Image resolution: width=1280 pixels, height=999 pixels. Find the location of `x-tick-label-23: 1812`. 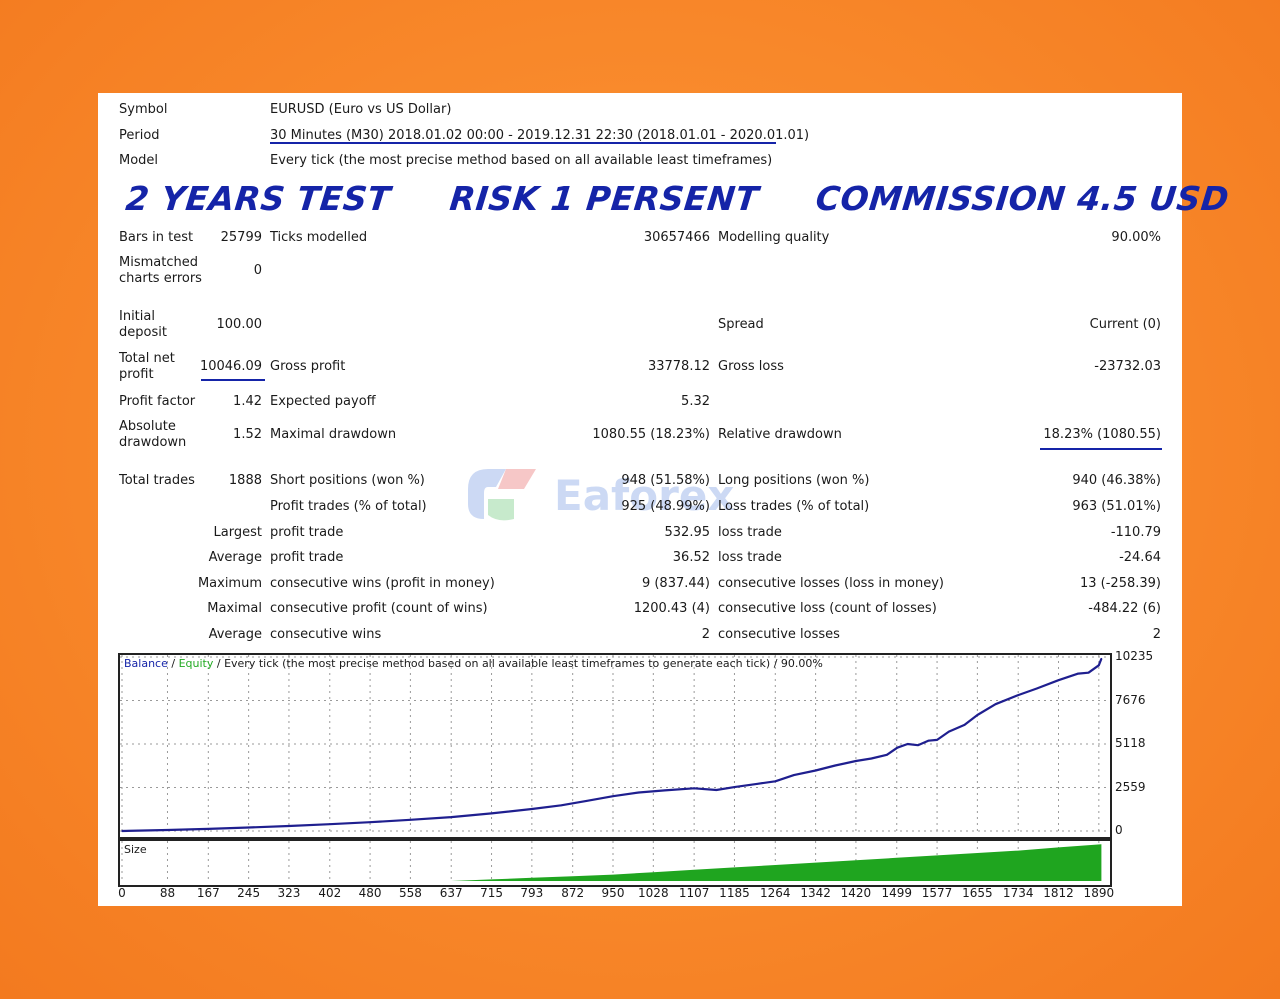

x-tick-label-23: 1812 is located at coordinates (1058, 893).